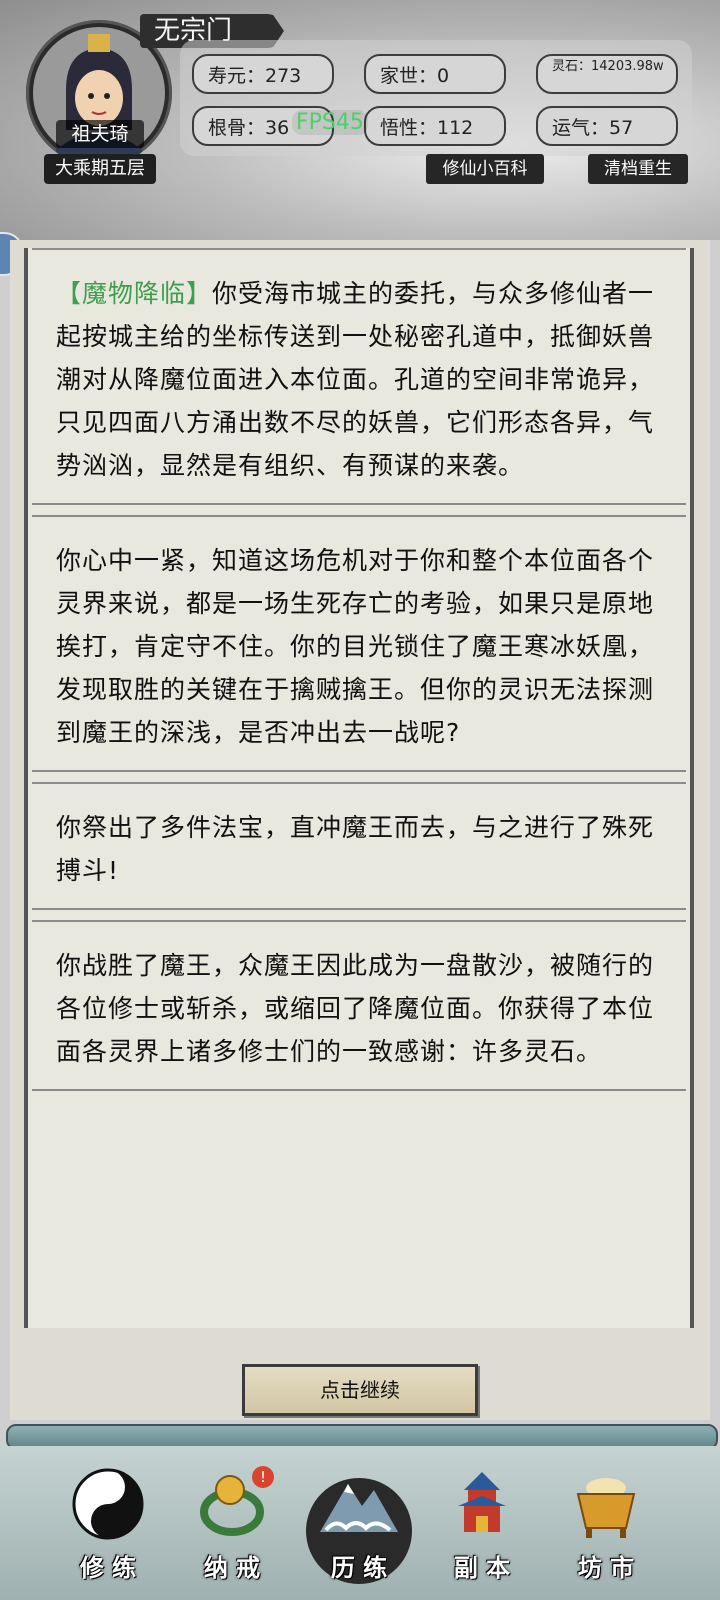 Image resolution: width=720 pixels, height=1600 pixels. I want to click on event-block: 你祭出了多件法宝，直冲魔王而去，与之进行了殊死搏斗!, so click(359, 846).